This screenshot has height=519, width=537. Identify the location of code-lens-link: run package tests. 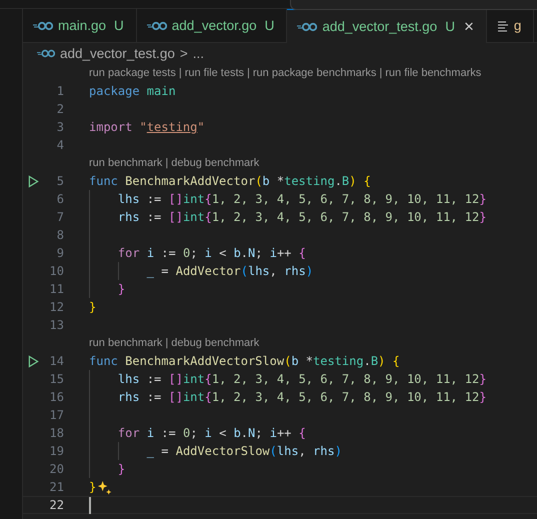
(132, 73).